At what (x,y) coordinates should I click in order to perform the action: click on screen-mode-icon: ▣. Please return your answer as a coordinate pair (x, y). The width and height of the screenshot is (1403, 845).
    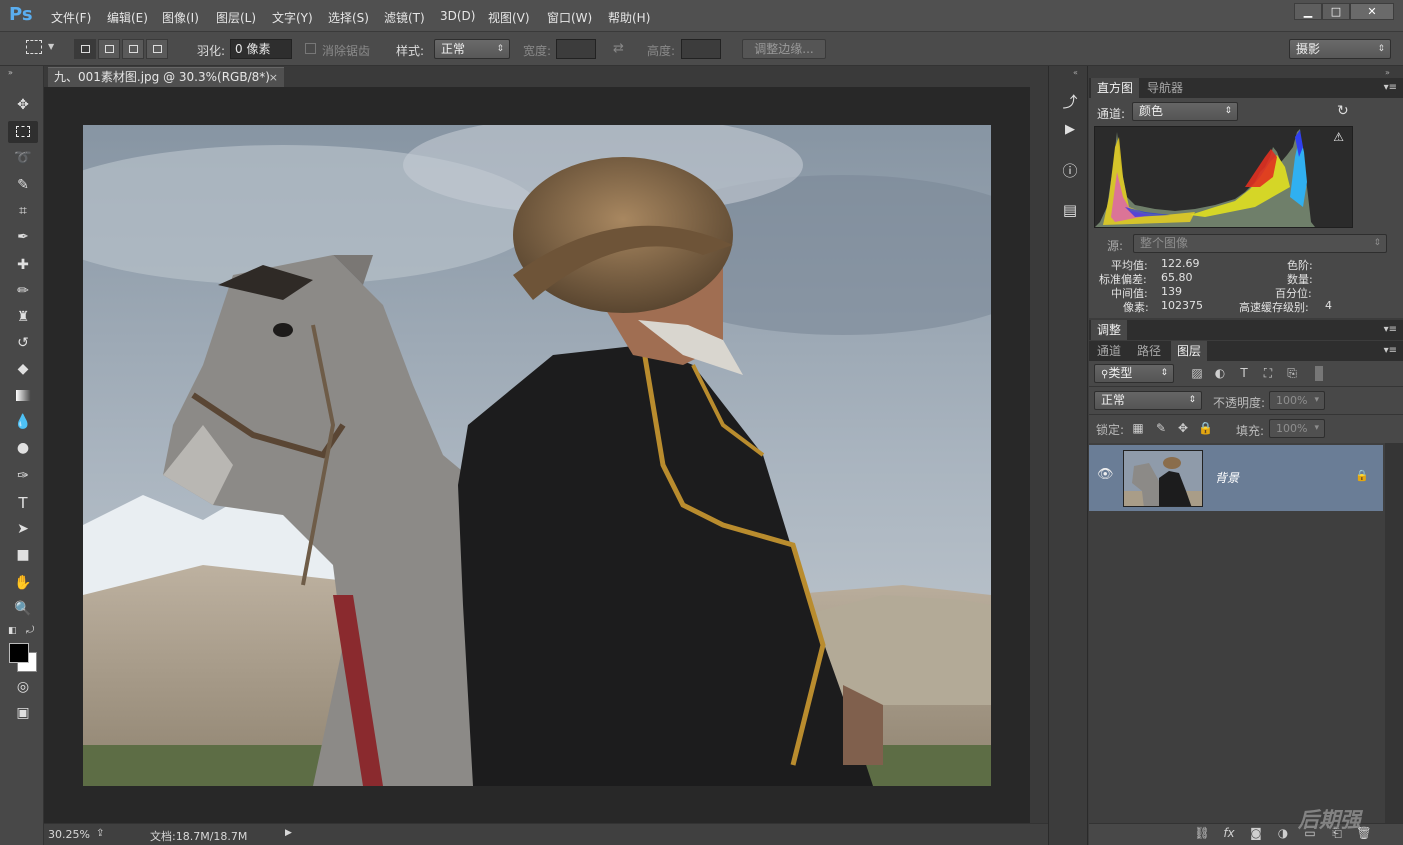
    Looking at the image, I should click on (23, 713).